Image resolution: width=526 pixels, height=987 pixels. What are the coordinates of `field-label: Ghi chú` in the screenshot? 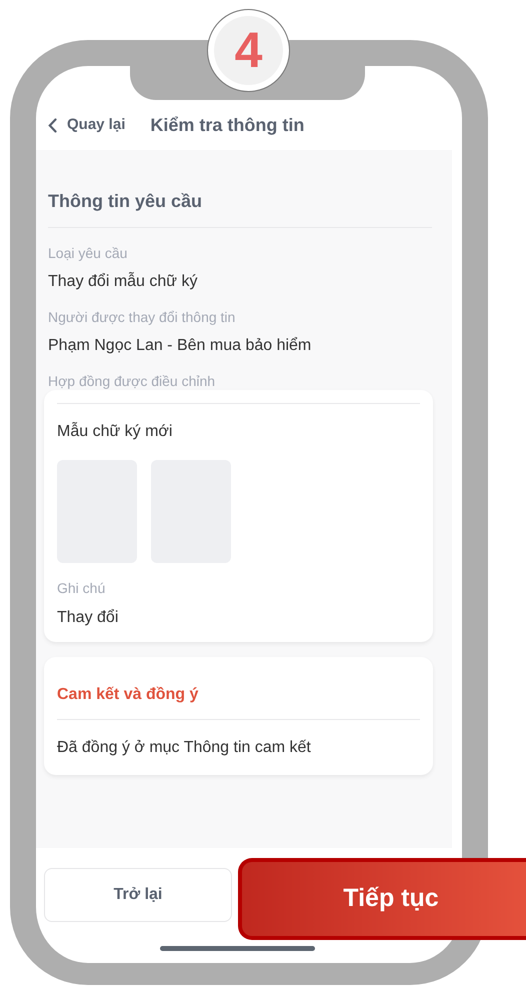 It's located at (81, 588).